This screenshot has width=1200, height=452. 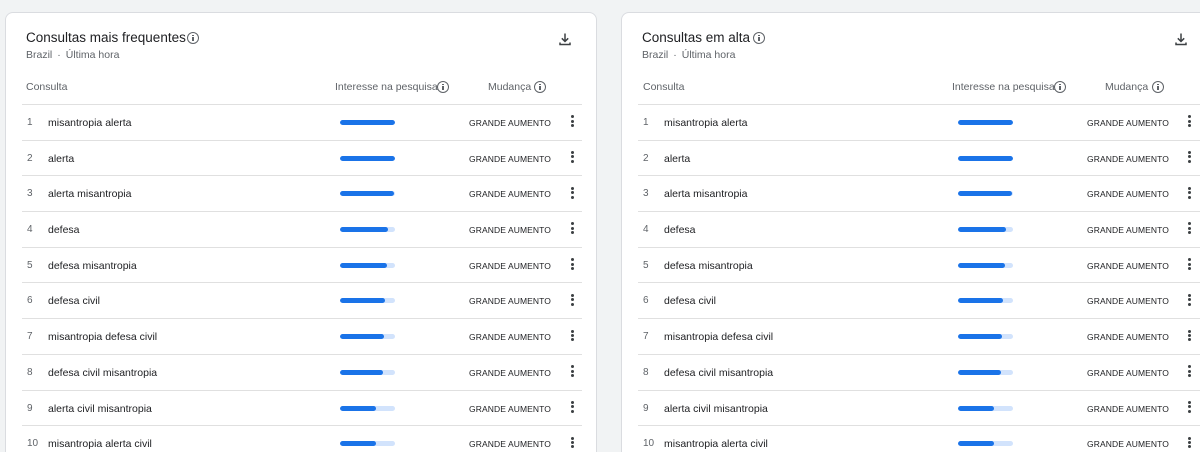 What do you see at coordinates (72, 55) in the screenshot?
I see `card-subtitle: Brazil · Última hora` at bounding box center [72, 55].